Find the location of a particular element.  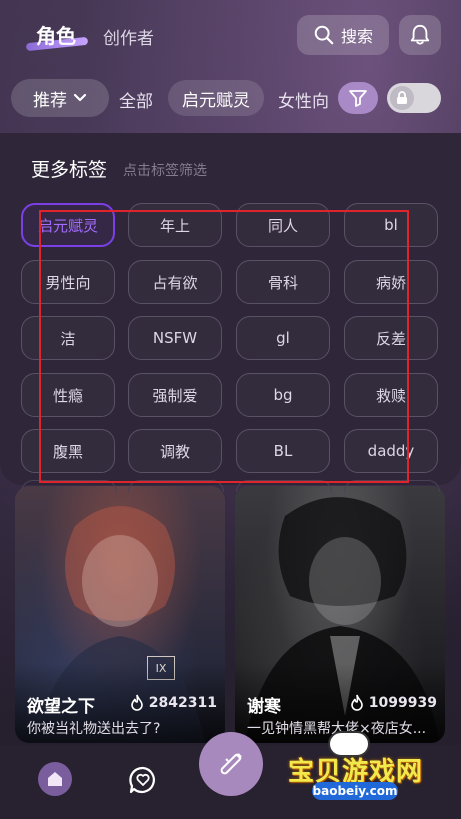

toggle-knob is located at coordinates (402, 98).